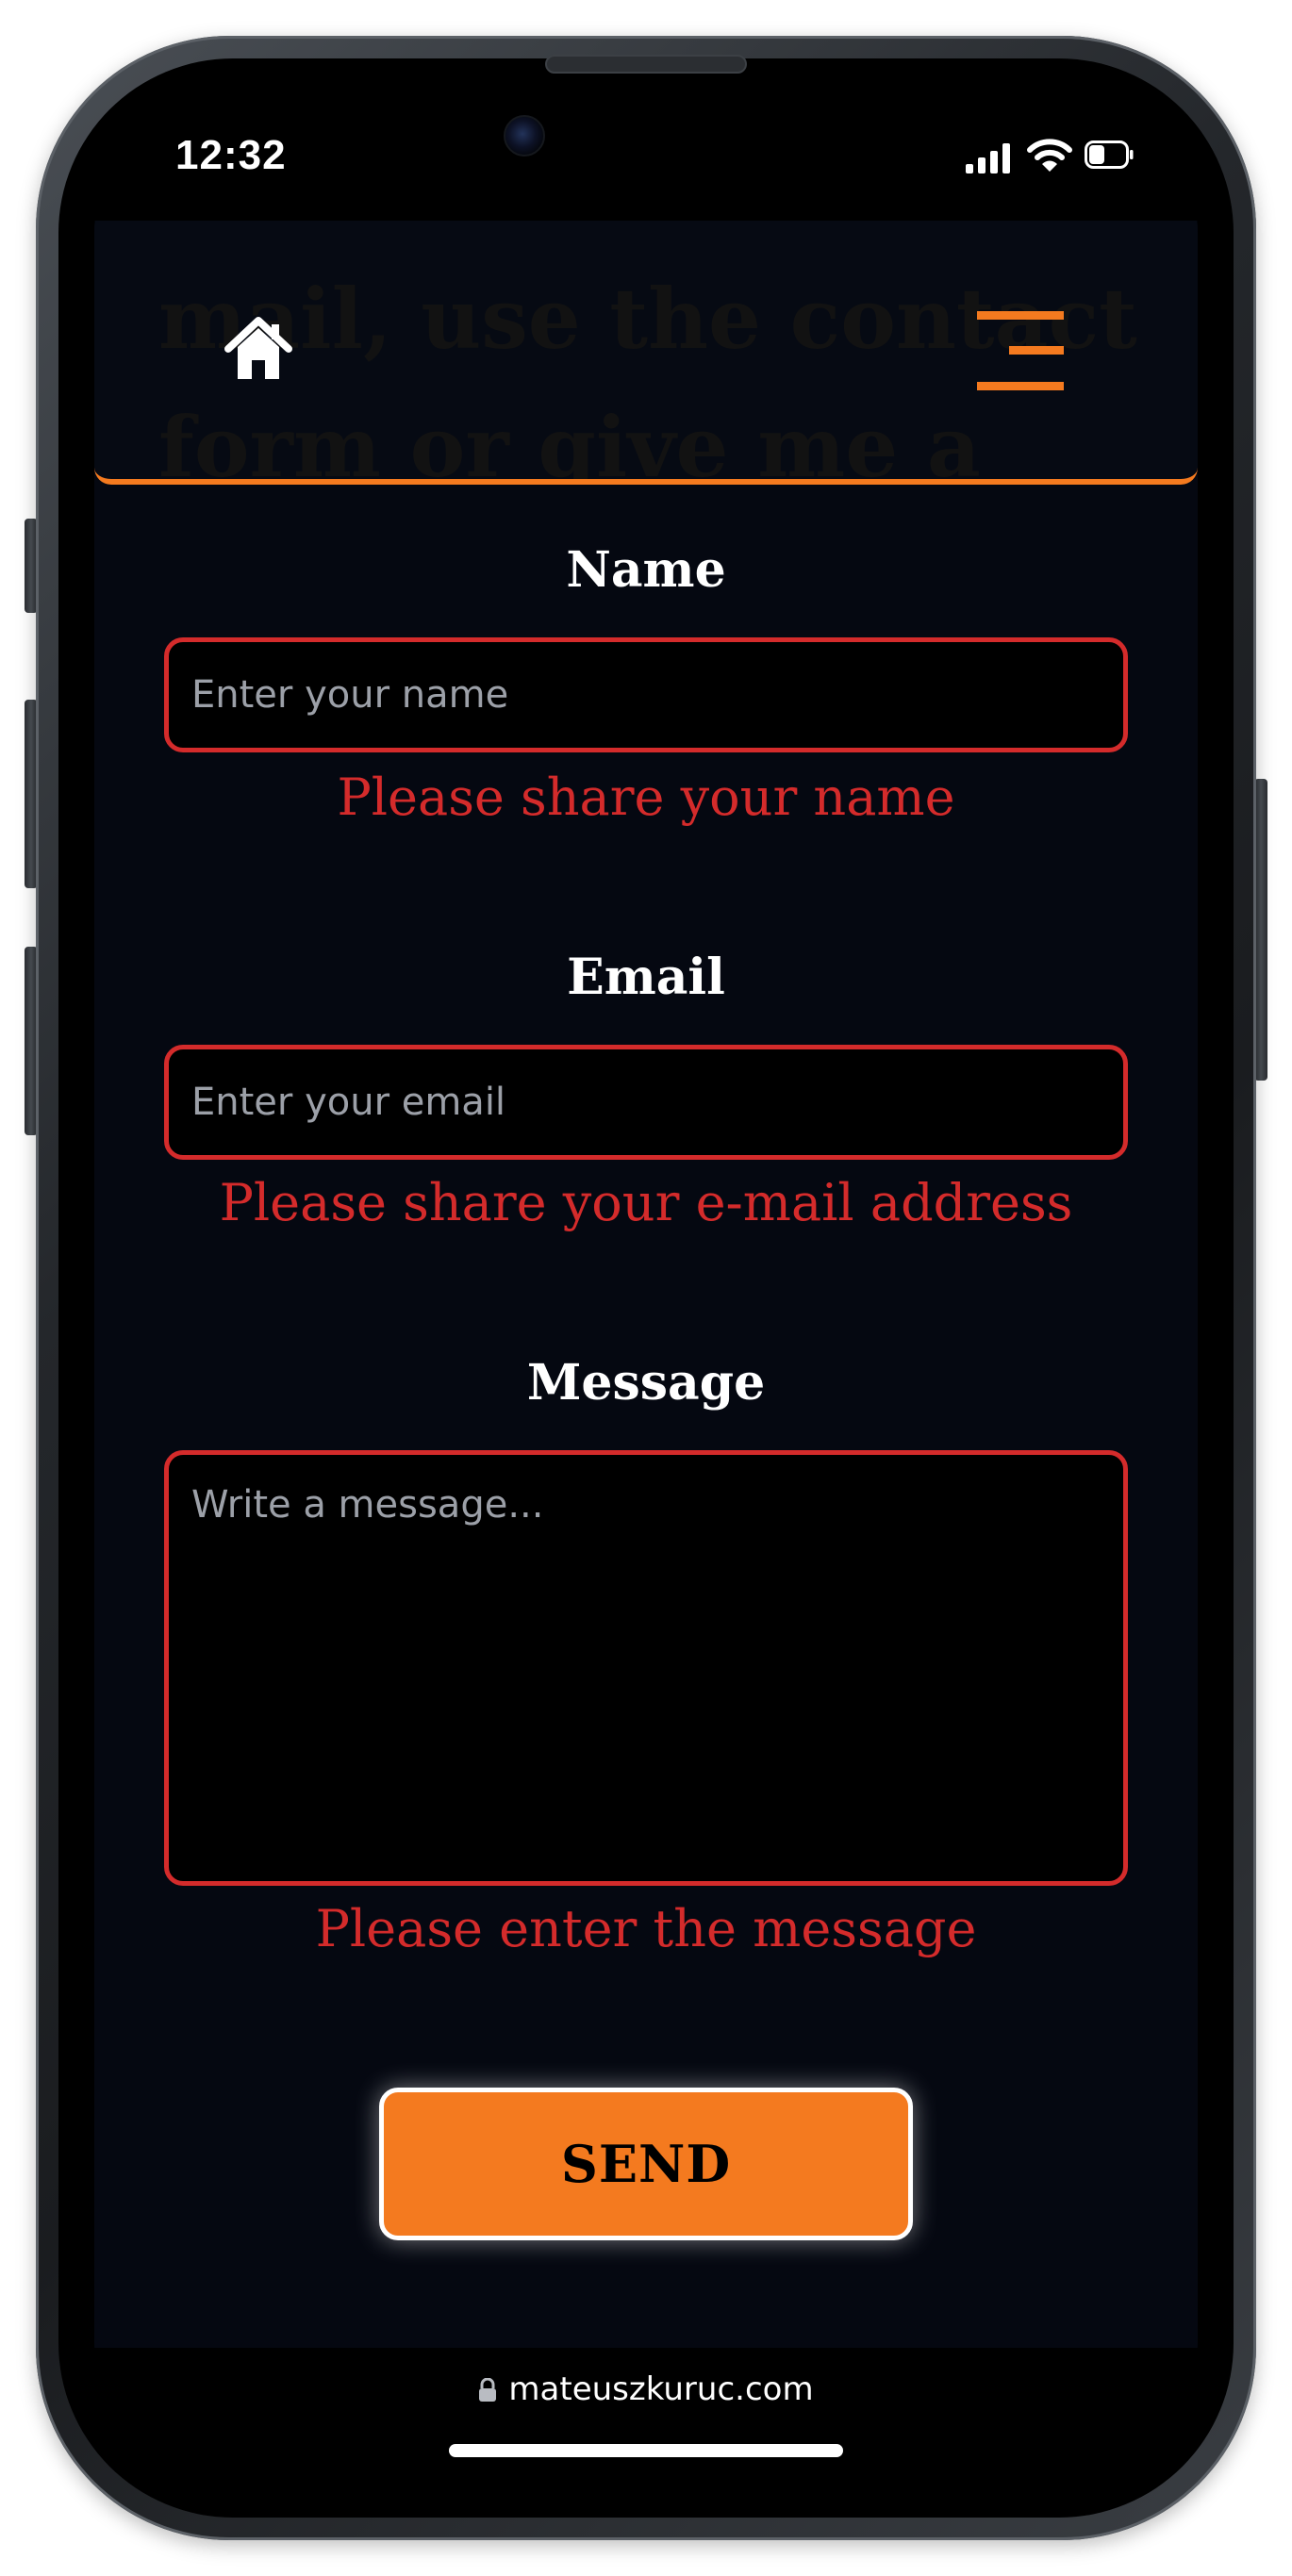  Describe the element at coordinates (1036, 350) in the screenshot. I see `menu-line-middle` at that location.